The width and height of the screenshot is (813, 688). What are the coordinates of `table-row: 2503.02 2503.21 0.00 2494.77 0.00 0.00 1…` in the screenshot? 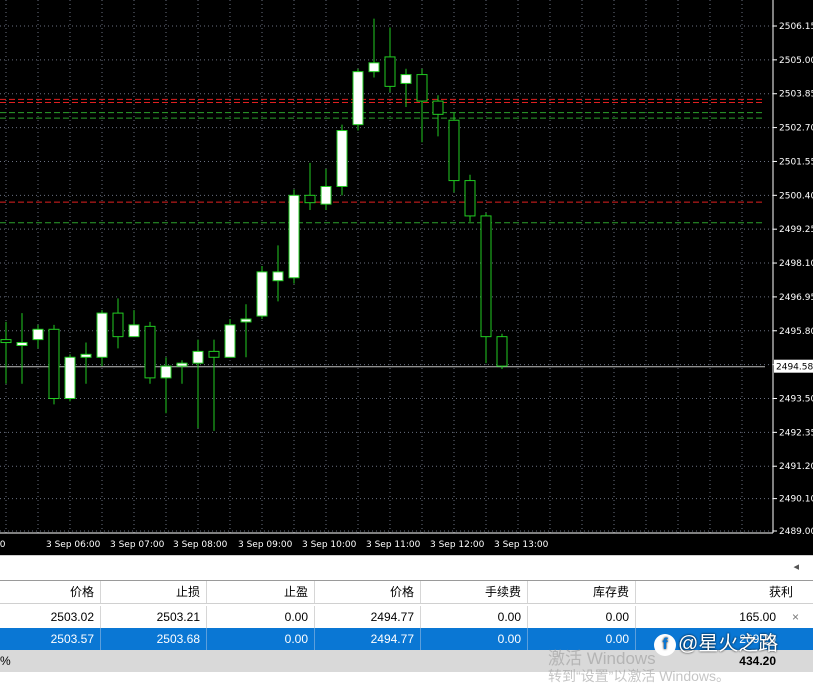 It's located at (406, 617).